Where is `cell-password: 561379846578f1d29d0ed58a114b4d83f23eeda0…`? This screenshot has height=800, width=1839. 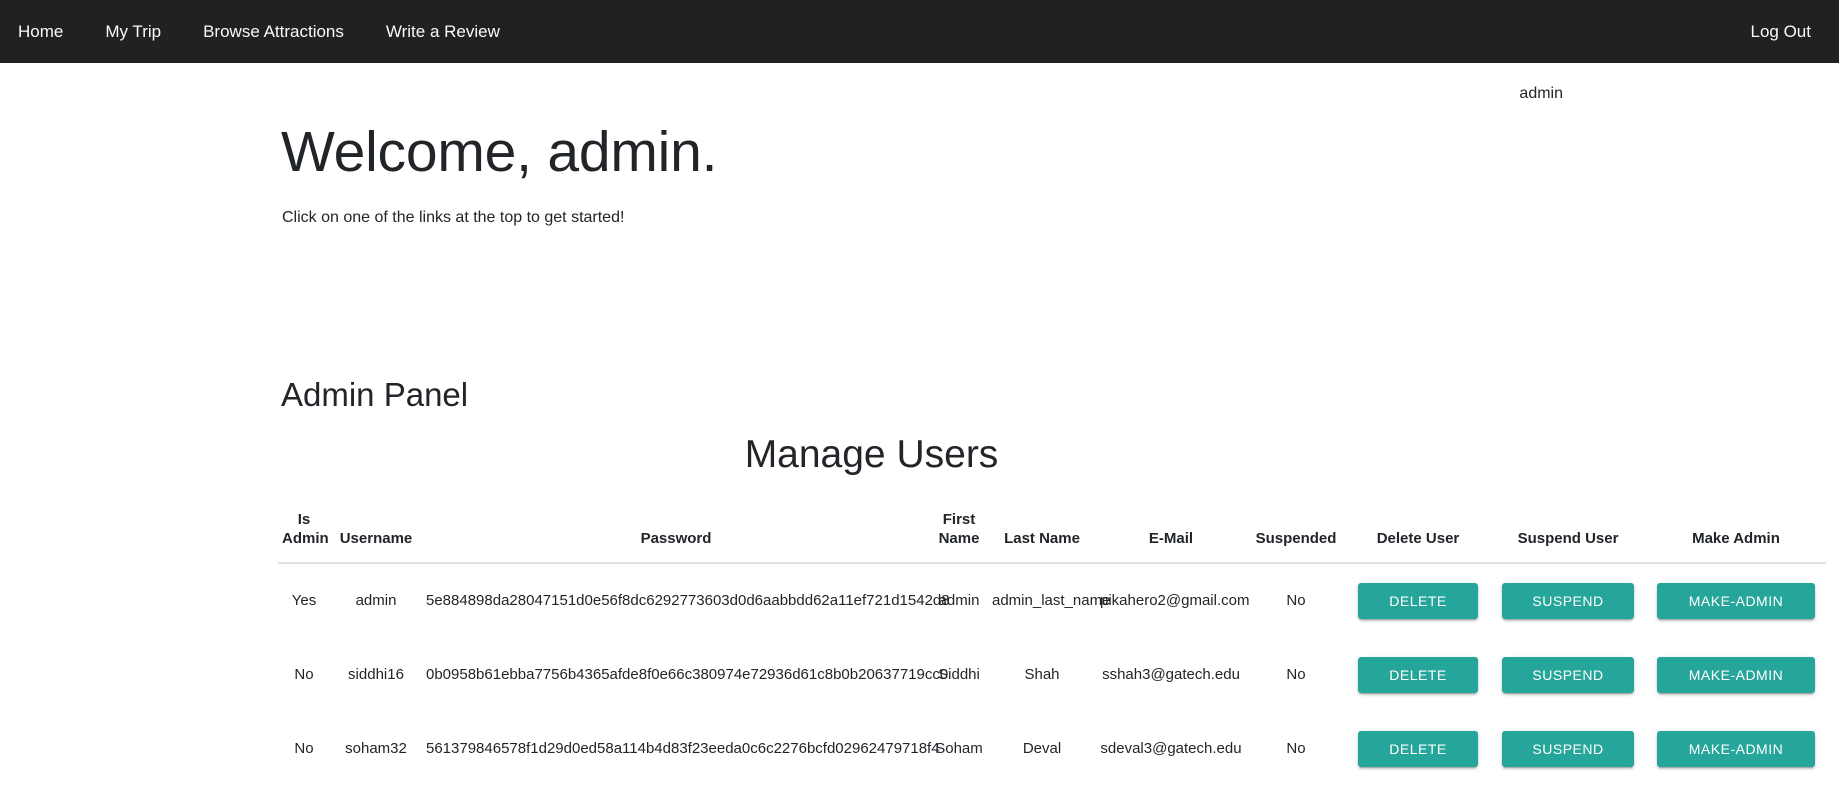
cell-password: 561379846578f1d29d0ed58a114b4d83f23eeda0… is located at coordinates (683, 748).